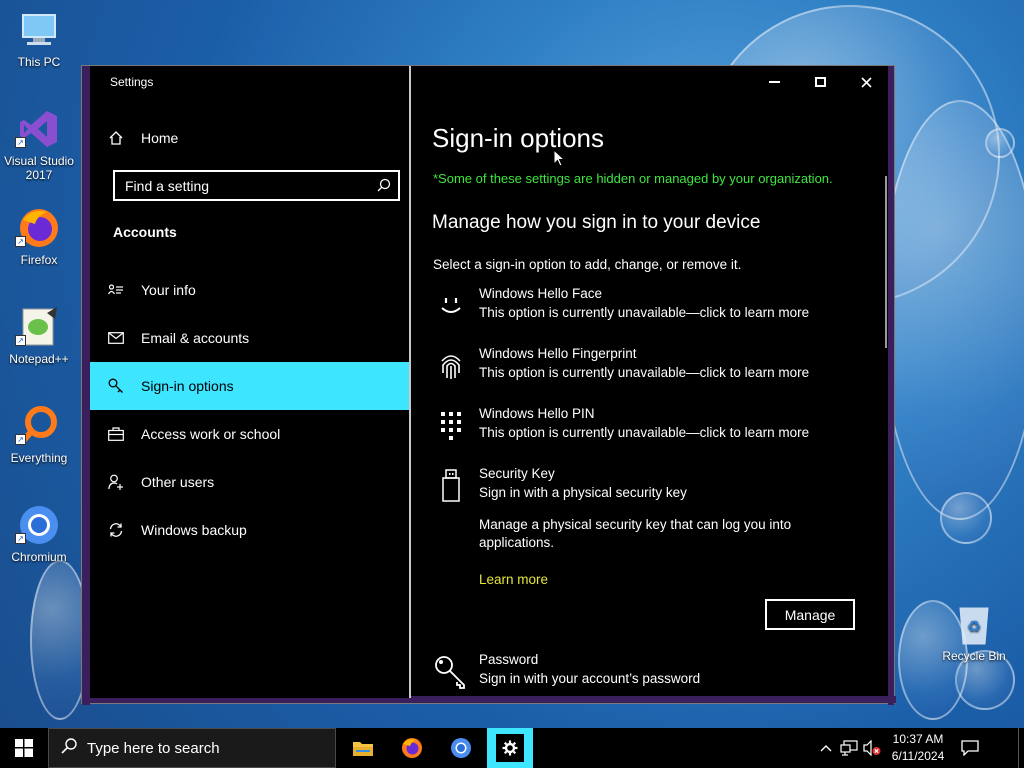 The width and height of the screenshot is (1024, 768). I want to click on sidebar-item-access-work: Access work or school, so click(249, 434).